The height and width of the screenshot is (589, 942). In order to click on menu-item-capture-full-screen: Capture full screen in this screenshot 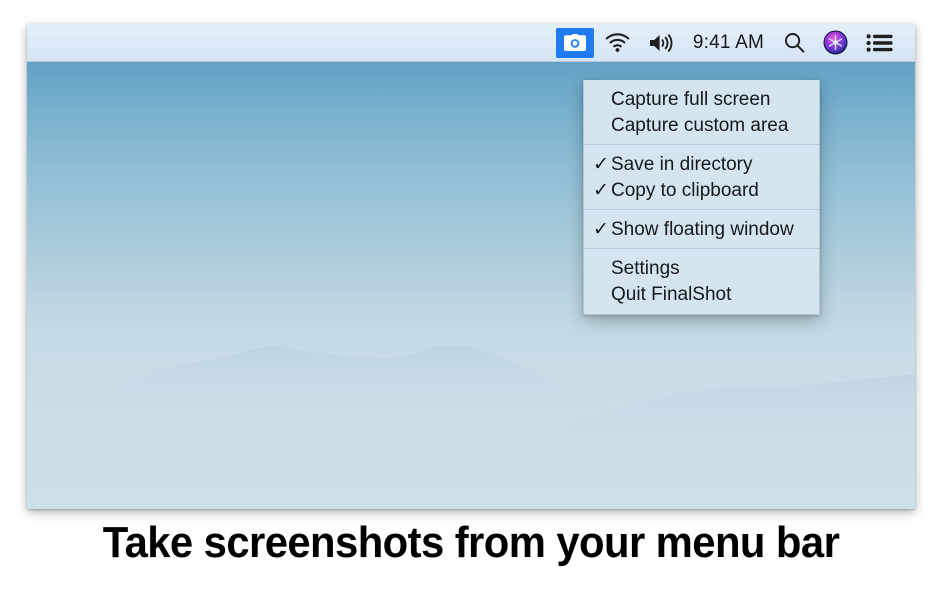, I will do `click(701, 99)`.